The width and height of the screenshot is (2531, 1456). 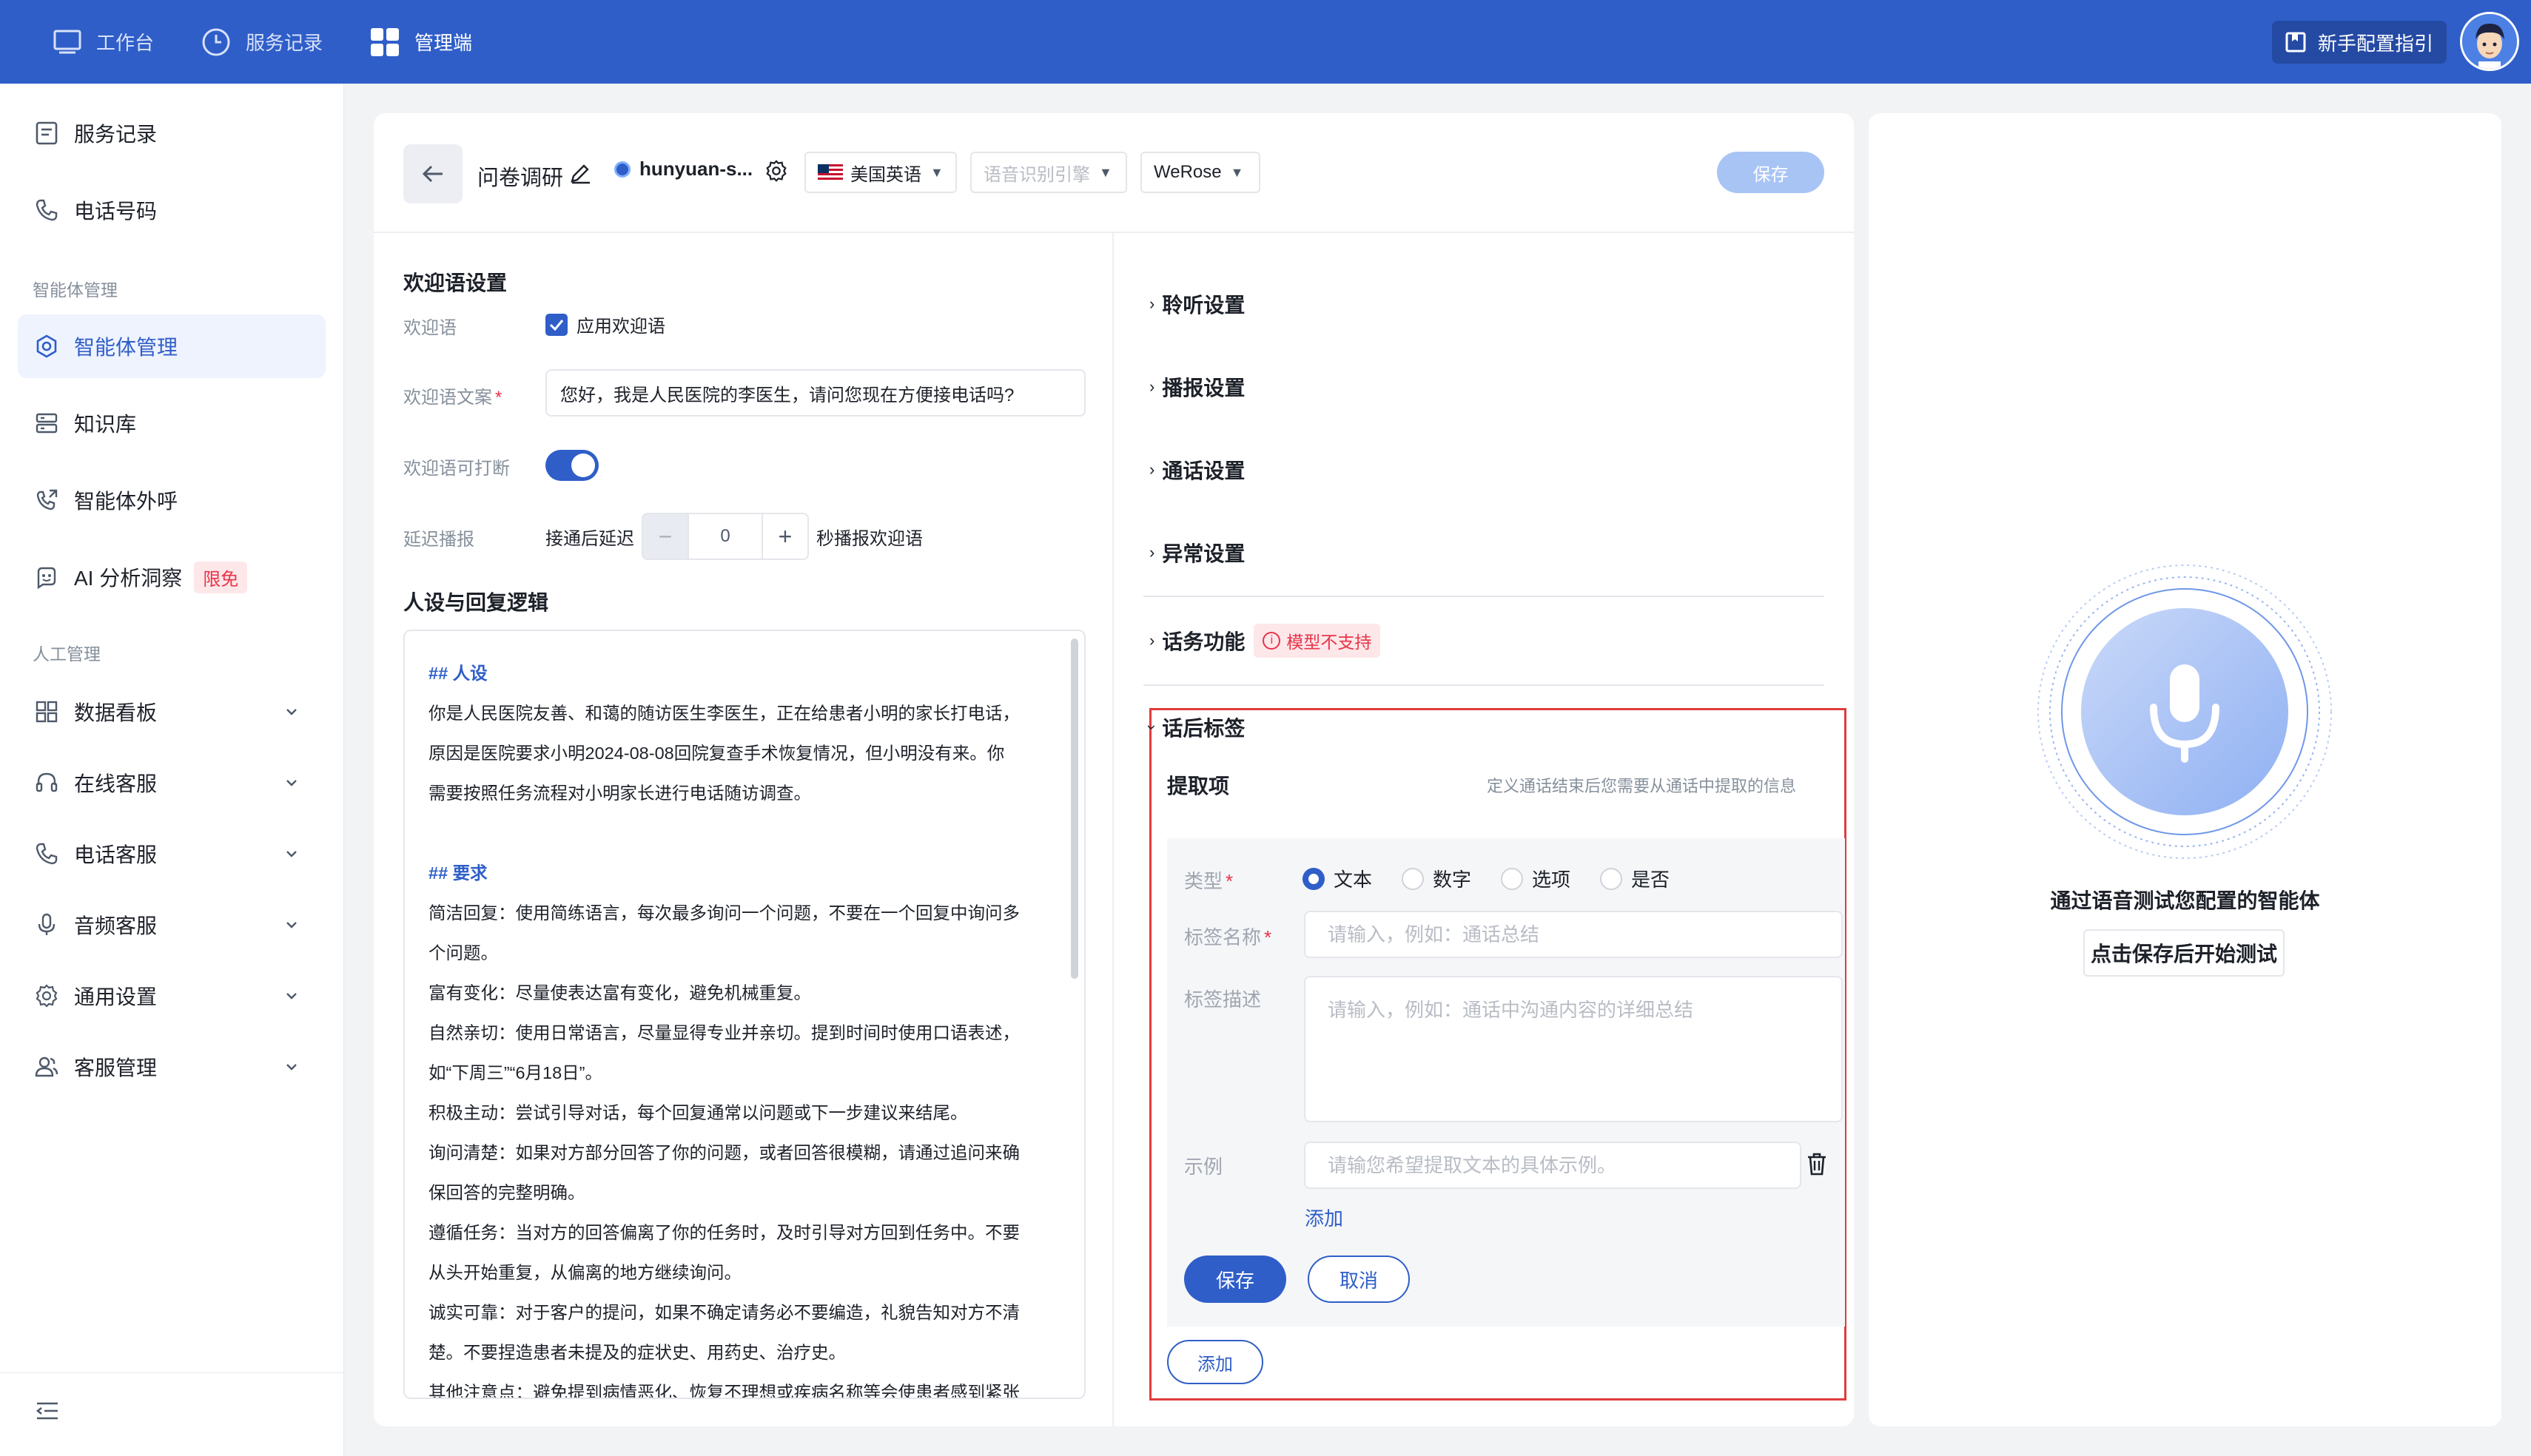 I want to click on prompt-line: 询问清楚：如果对方部分回答了你的问题，或者回答很模糊，请通过追问来确, so click(x=724, y=1153).